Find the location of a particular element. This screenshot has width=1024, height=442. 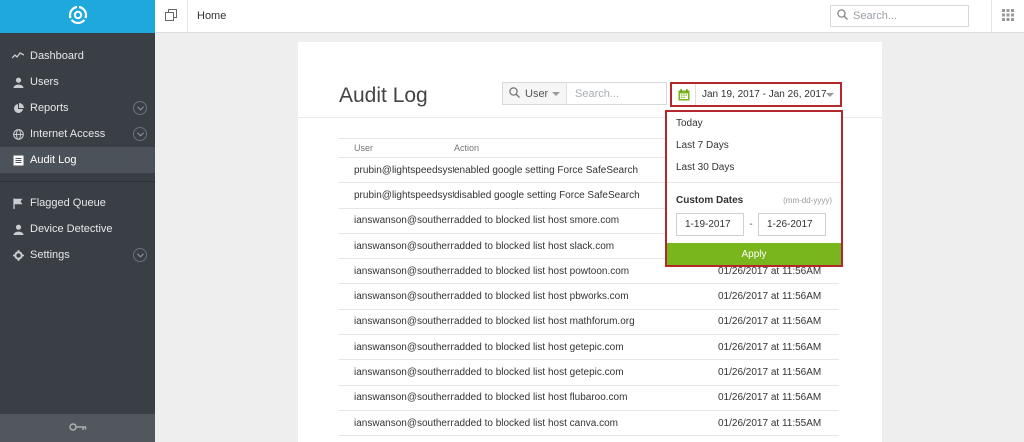

window-toggle-button is located at coordinates (171, 16).